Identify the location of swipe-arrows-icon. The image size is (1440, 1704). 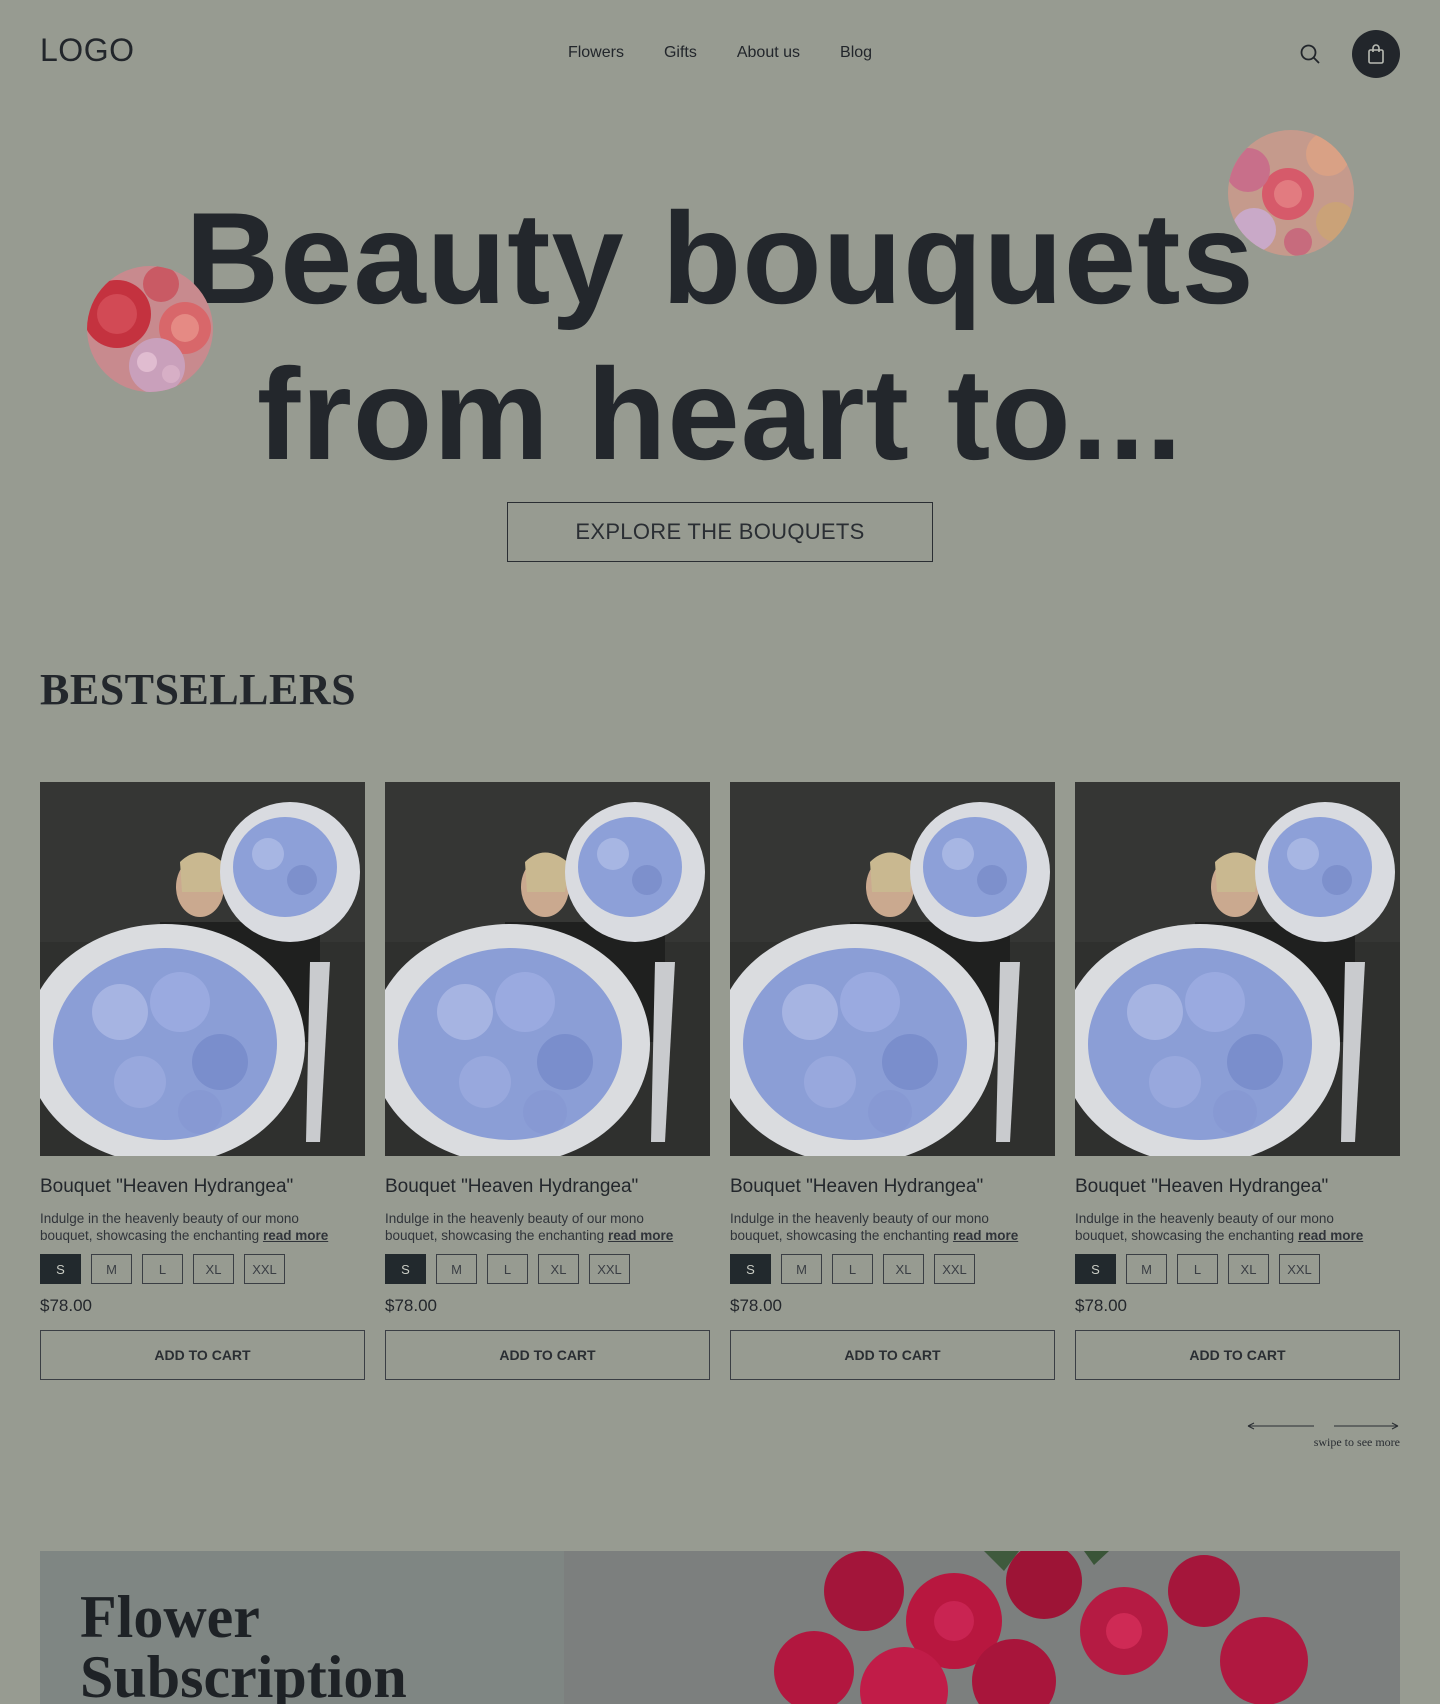
(1323, 1426).